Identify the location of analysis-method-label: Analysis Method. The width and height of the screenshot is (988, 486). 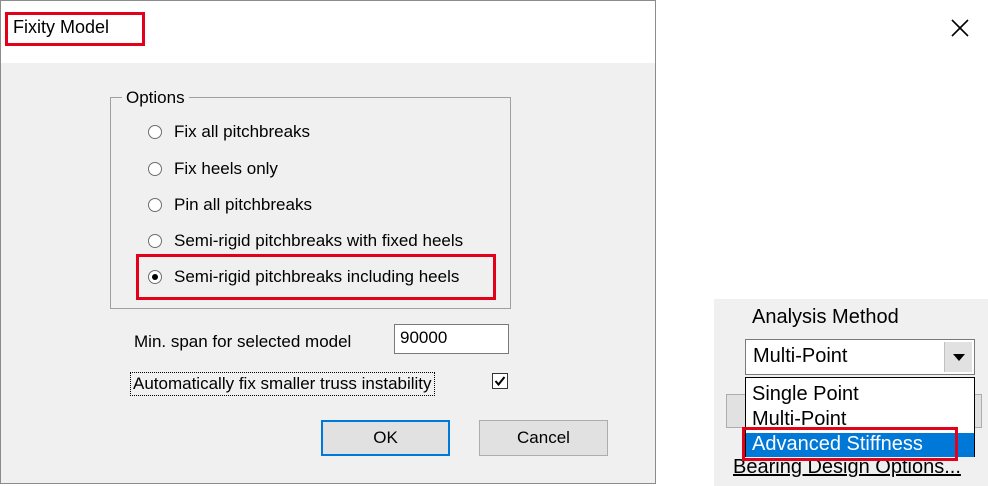
(825, 317).